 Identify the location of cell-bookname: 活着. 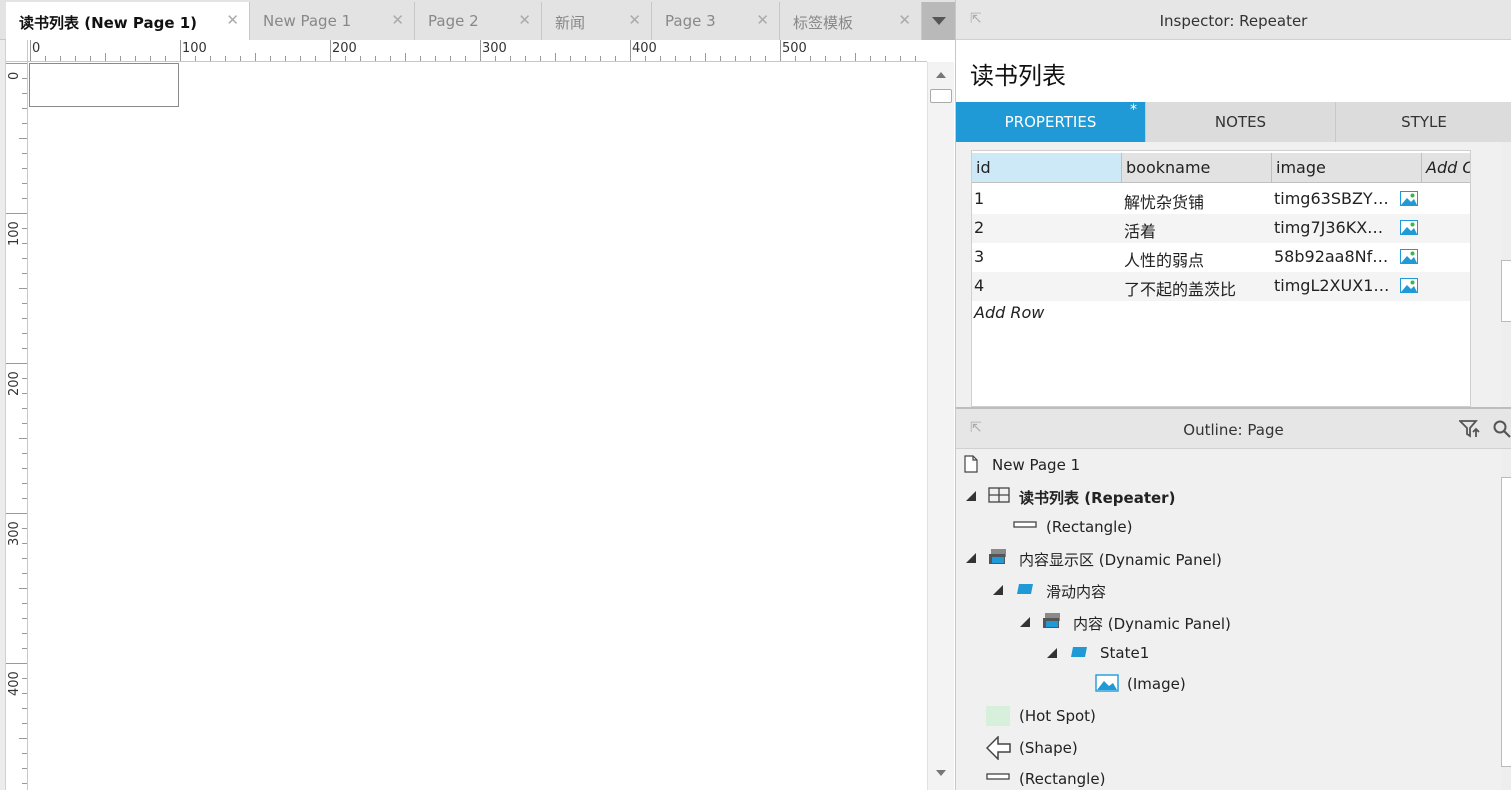
(1140, 230).